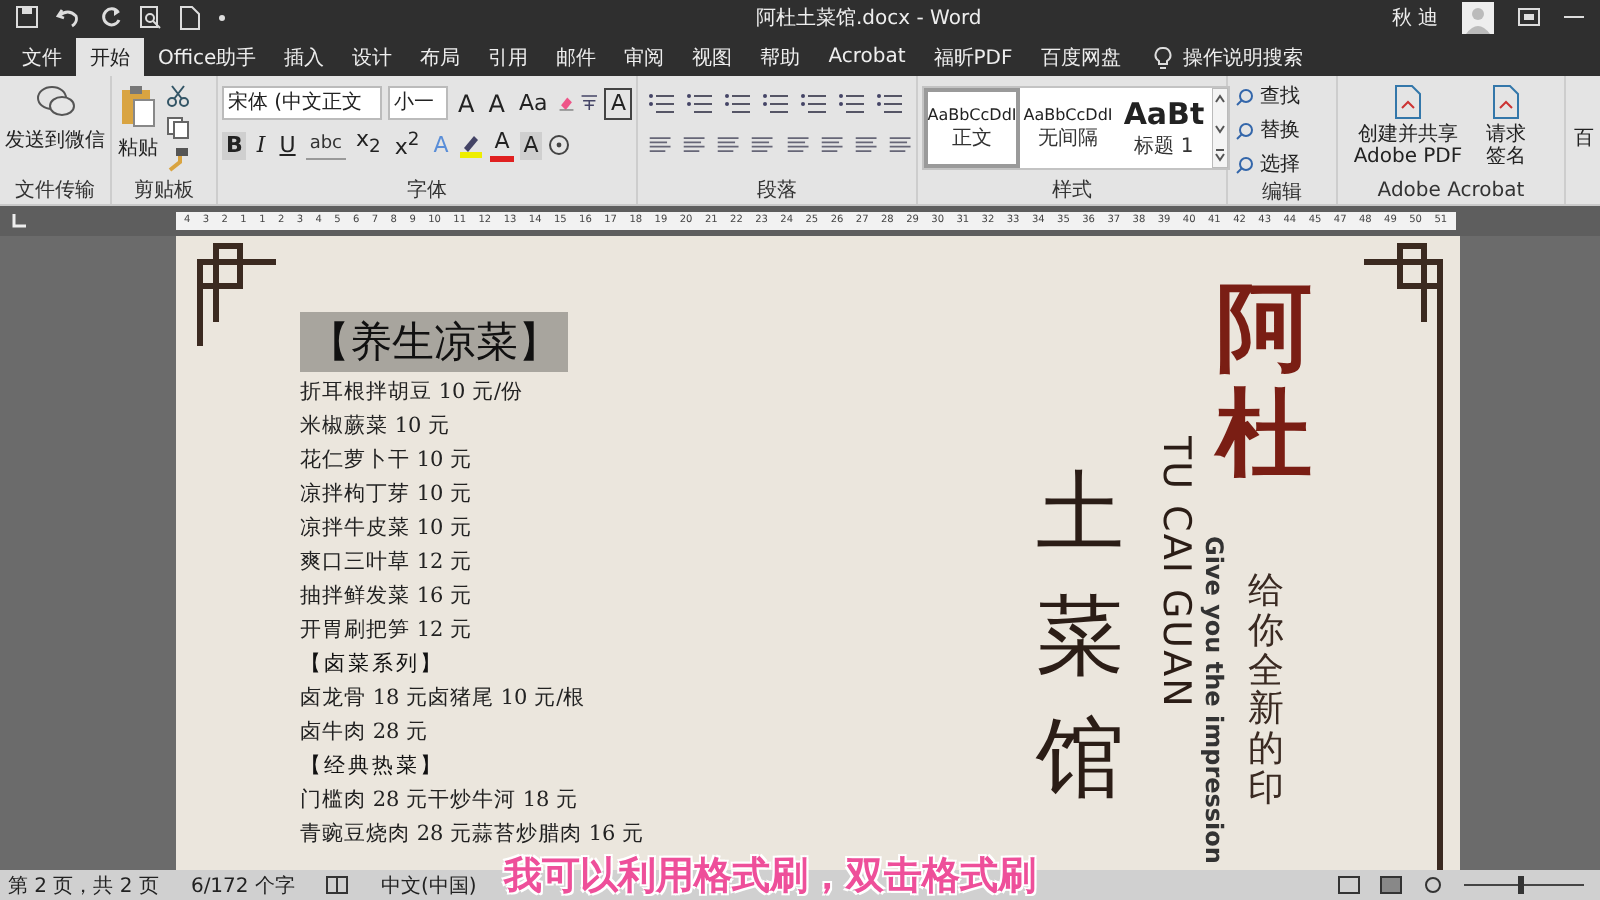  What do you see at coordinates (55, 119) in the screenshot?
I see `send-to-wechat-button: 发送到微信` at bounding box center [55, 119].